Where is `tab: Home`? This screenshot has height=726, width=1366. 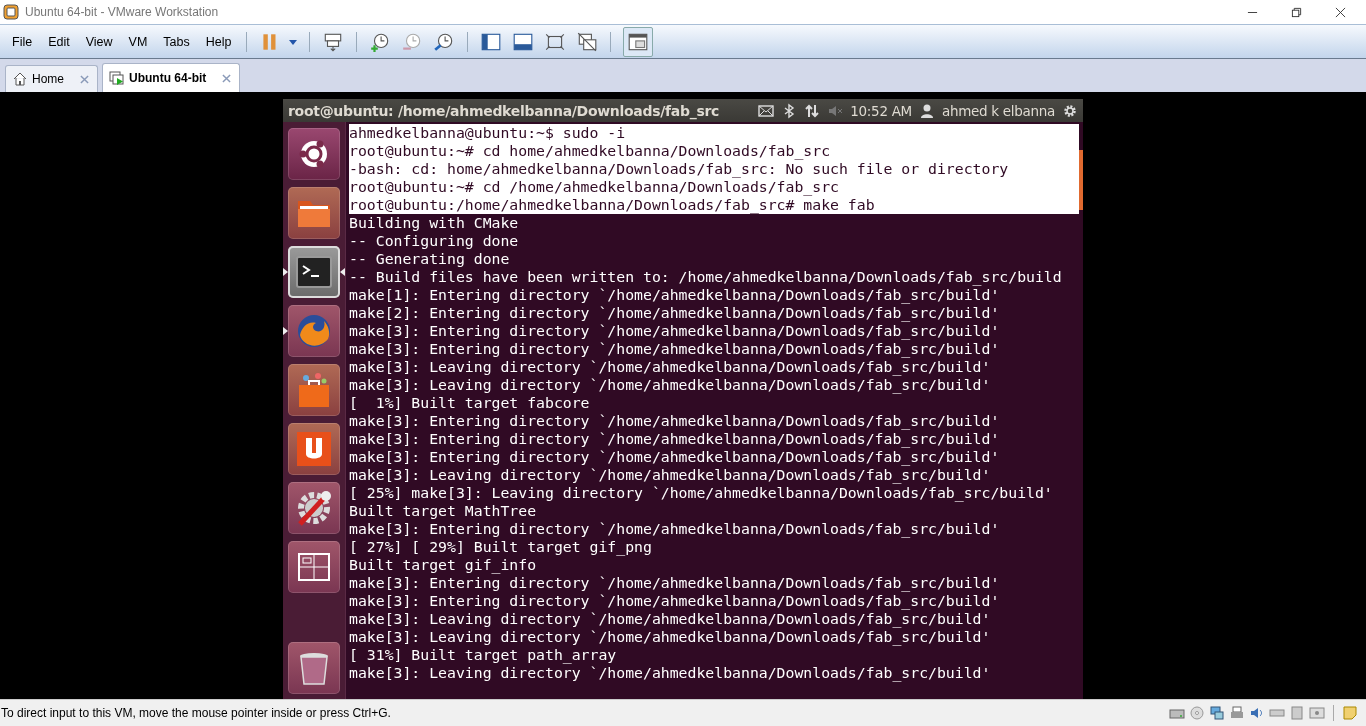 tab: Home is located at coordinates (51, 78).